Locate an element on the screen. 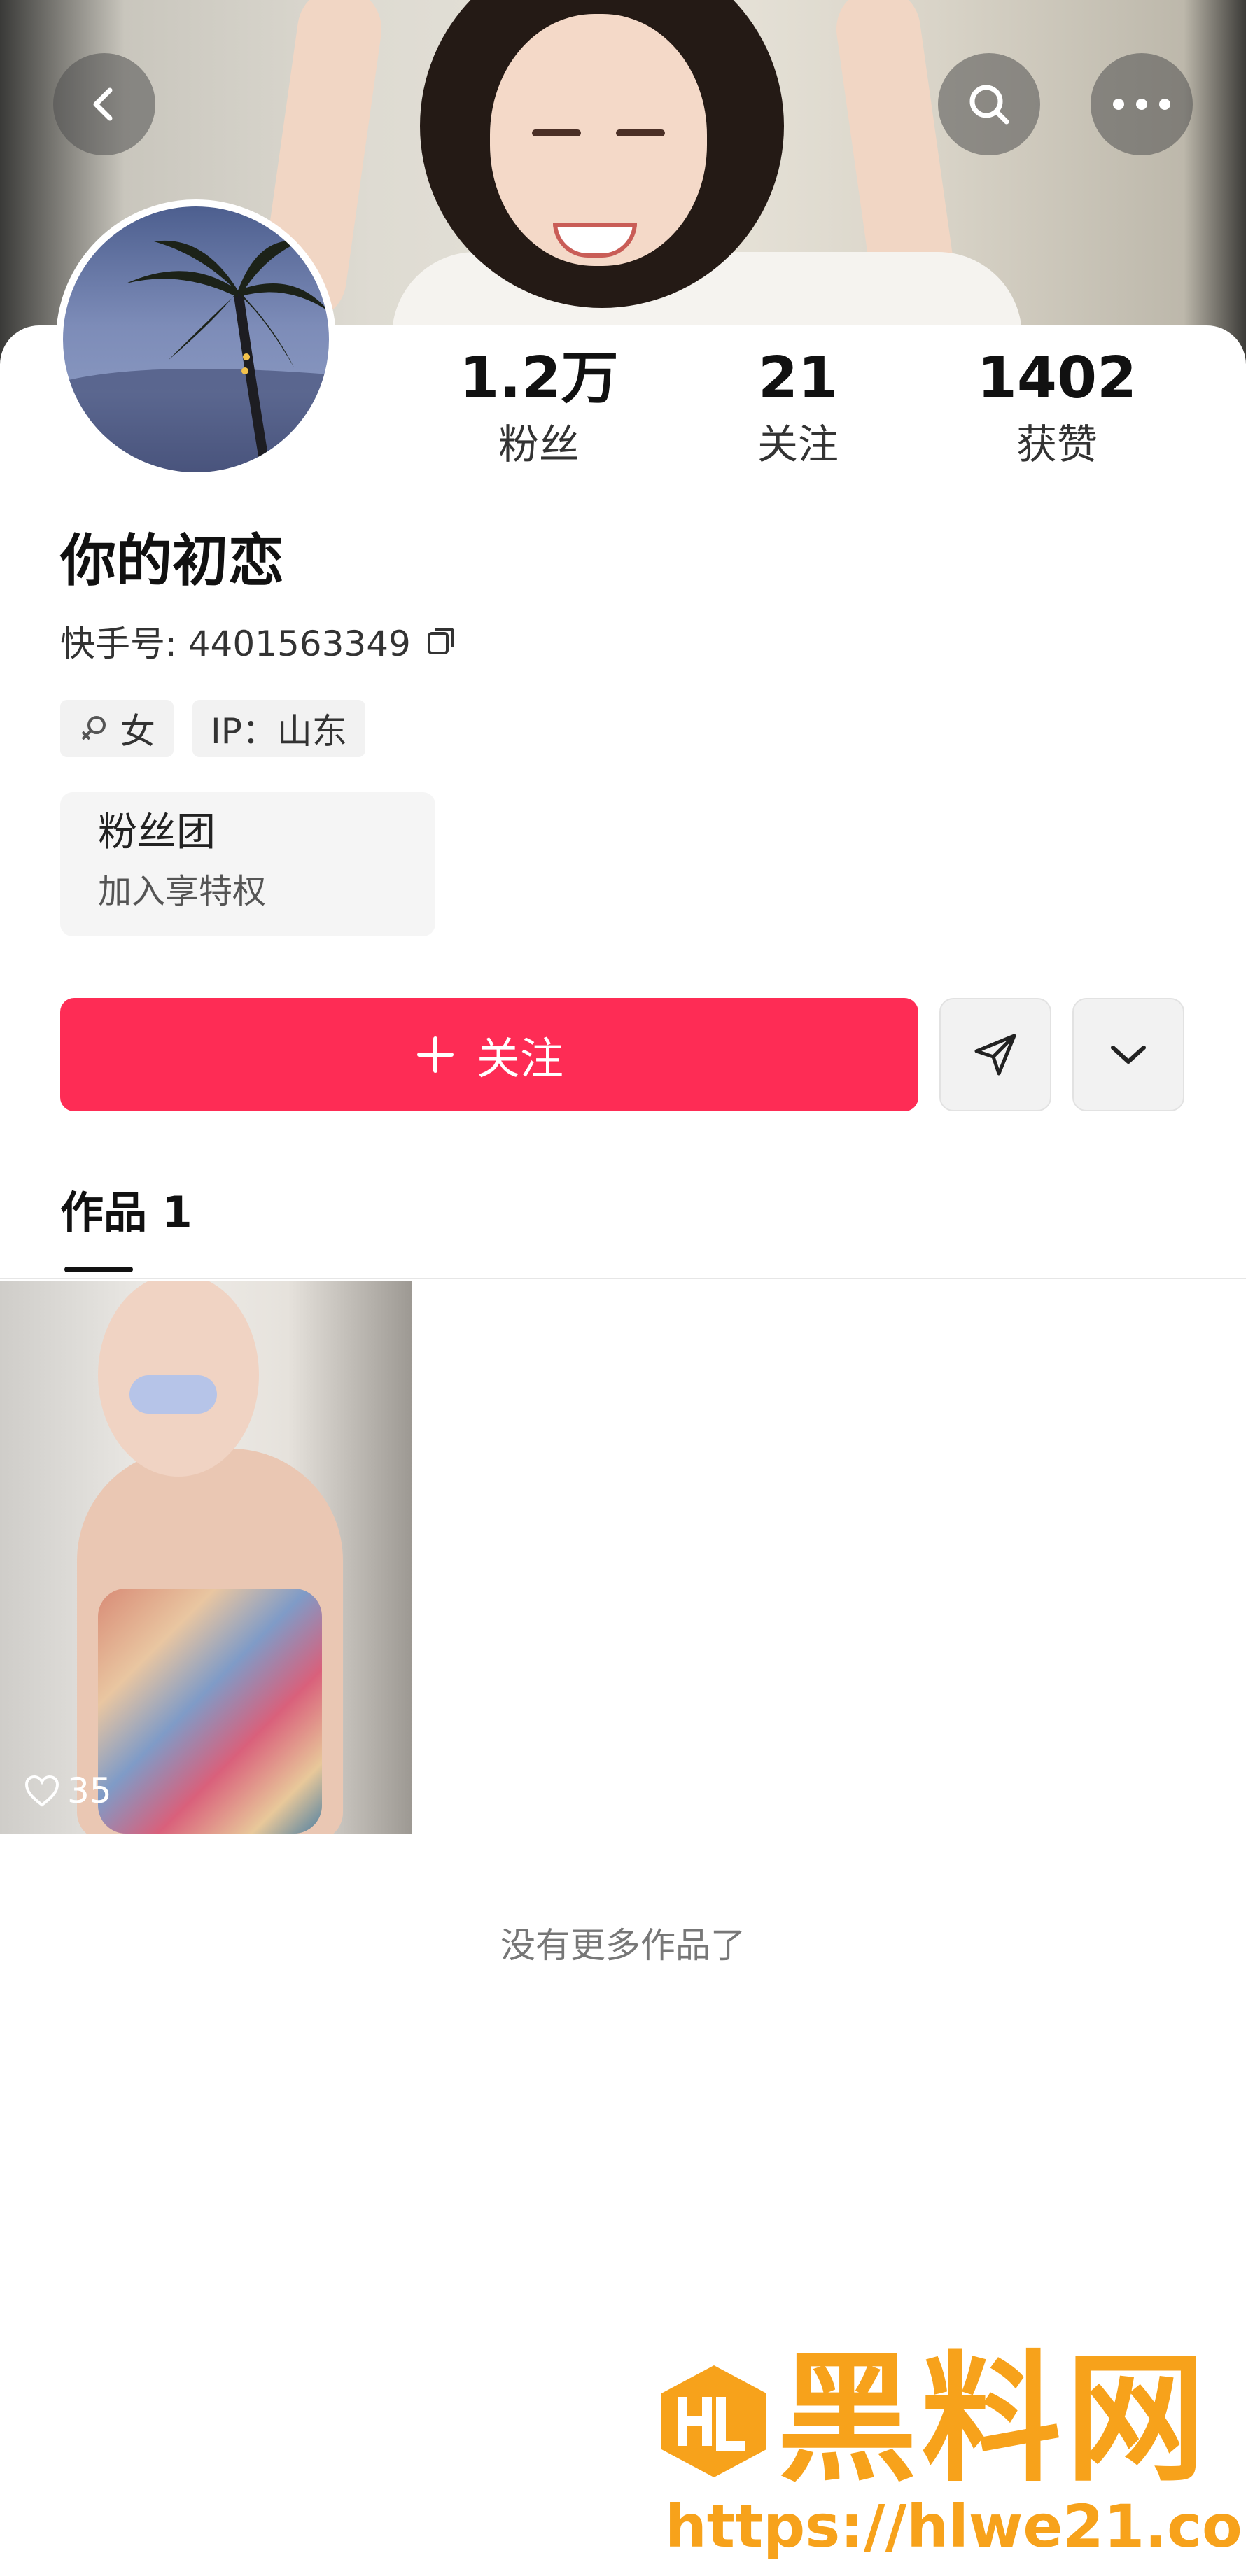 This screenshot has height=2576, width=1246. share-button is located at coordinates (995, 1054).